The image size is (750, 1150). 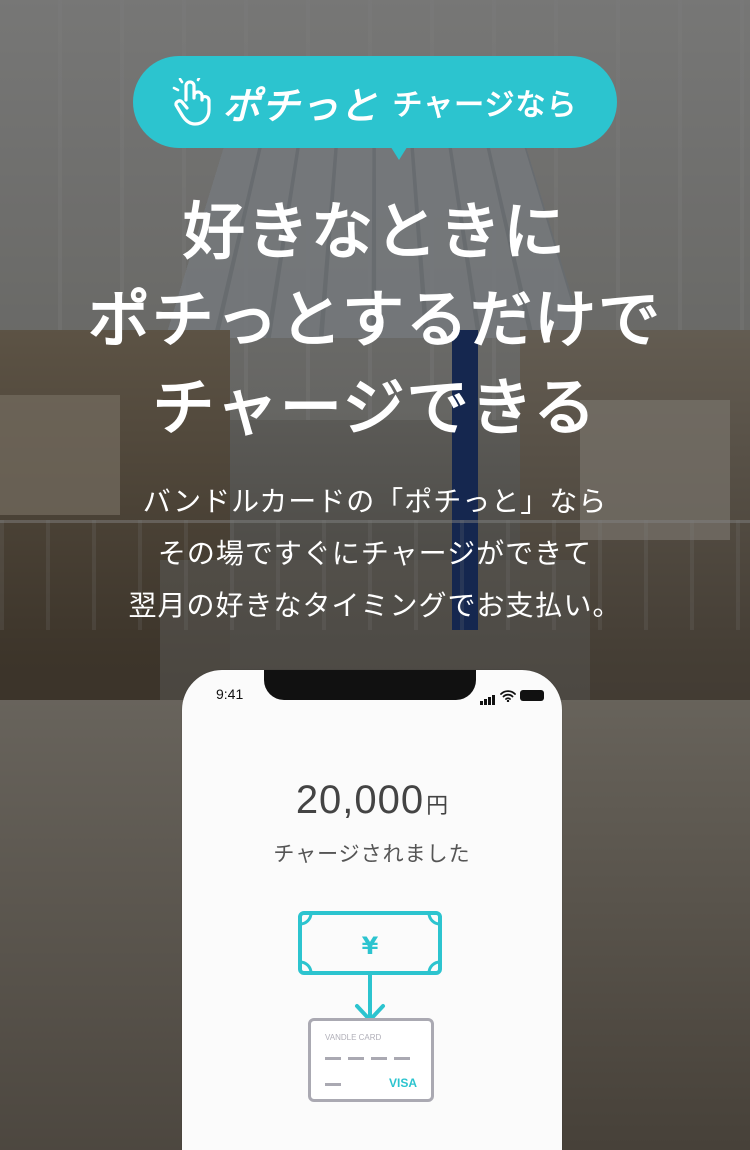 What do you see at coordinates (353, 1037) in the screenshot?
I see `card-brand-label: VANDLE CARD` at bounding box center [353, 1037].